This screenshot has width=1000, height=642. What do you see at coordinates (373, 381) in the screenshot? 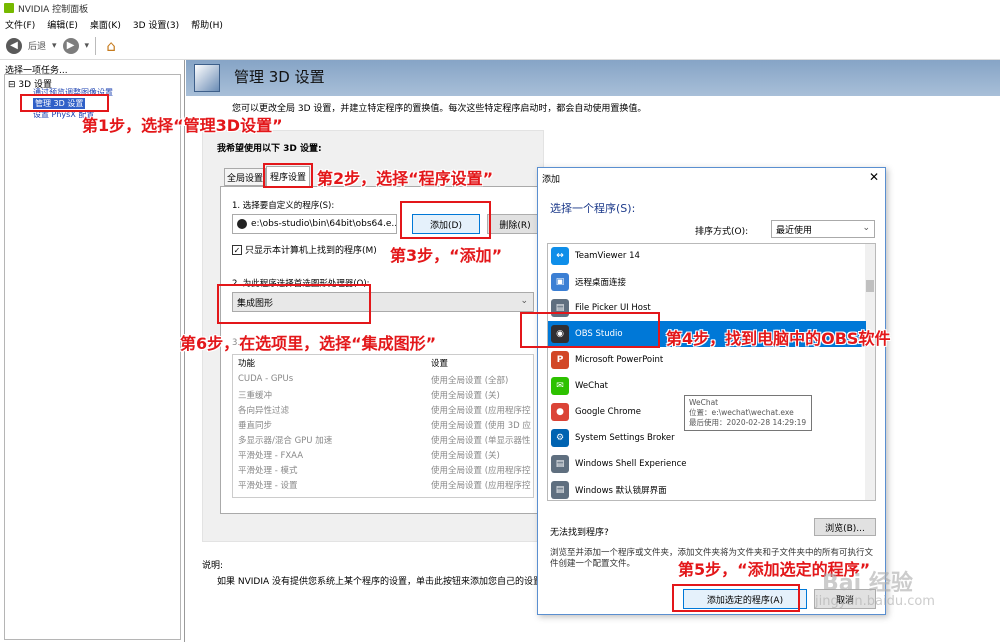
I see `feature-row: CUDA - GPUs 使用全局设置 (全部)` at bounding box center [373, 381].